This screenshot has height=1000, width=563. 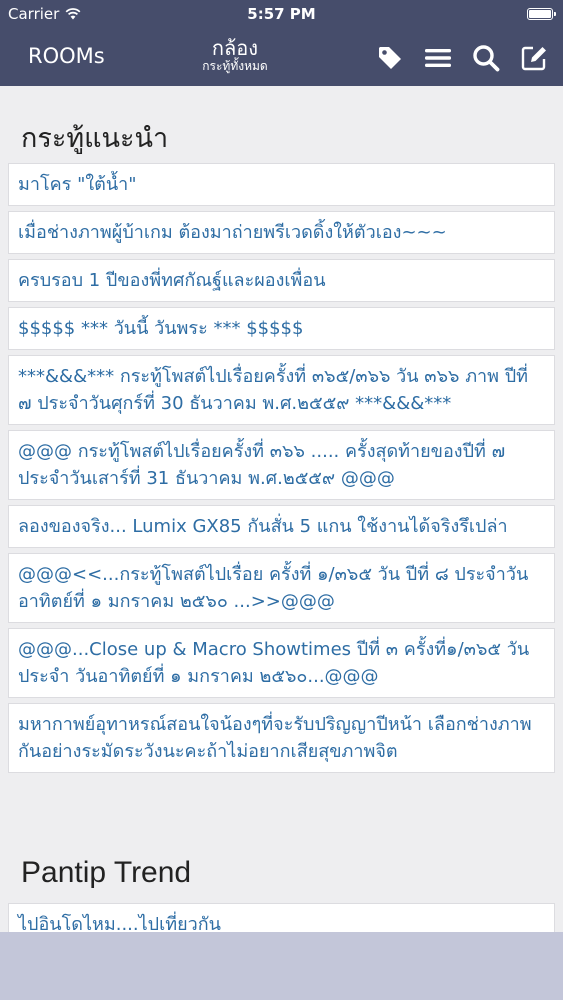 I want to click on tag-icon, so click(x=390, y=58).